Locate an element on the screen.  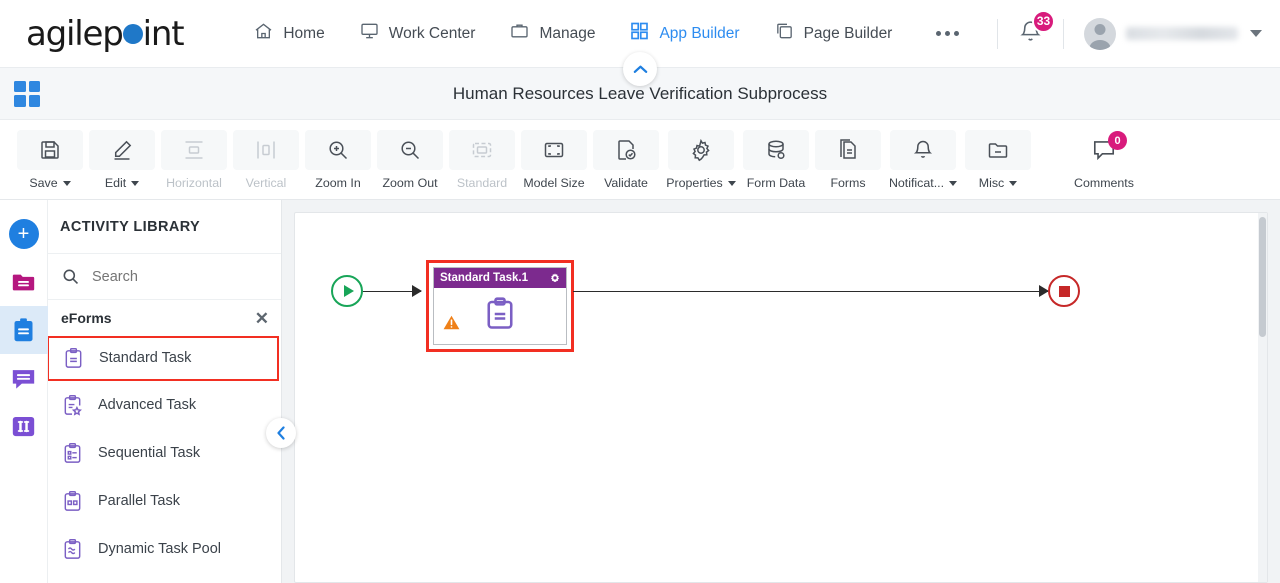
collapse-header-button is located at coordinates (640, 69).